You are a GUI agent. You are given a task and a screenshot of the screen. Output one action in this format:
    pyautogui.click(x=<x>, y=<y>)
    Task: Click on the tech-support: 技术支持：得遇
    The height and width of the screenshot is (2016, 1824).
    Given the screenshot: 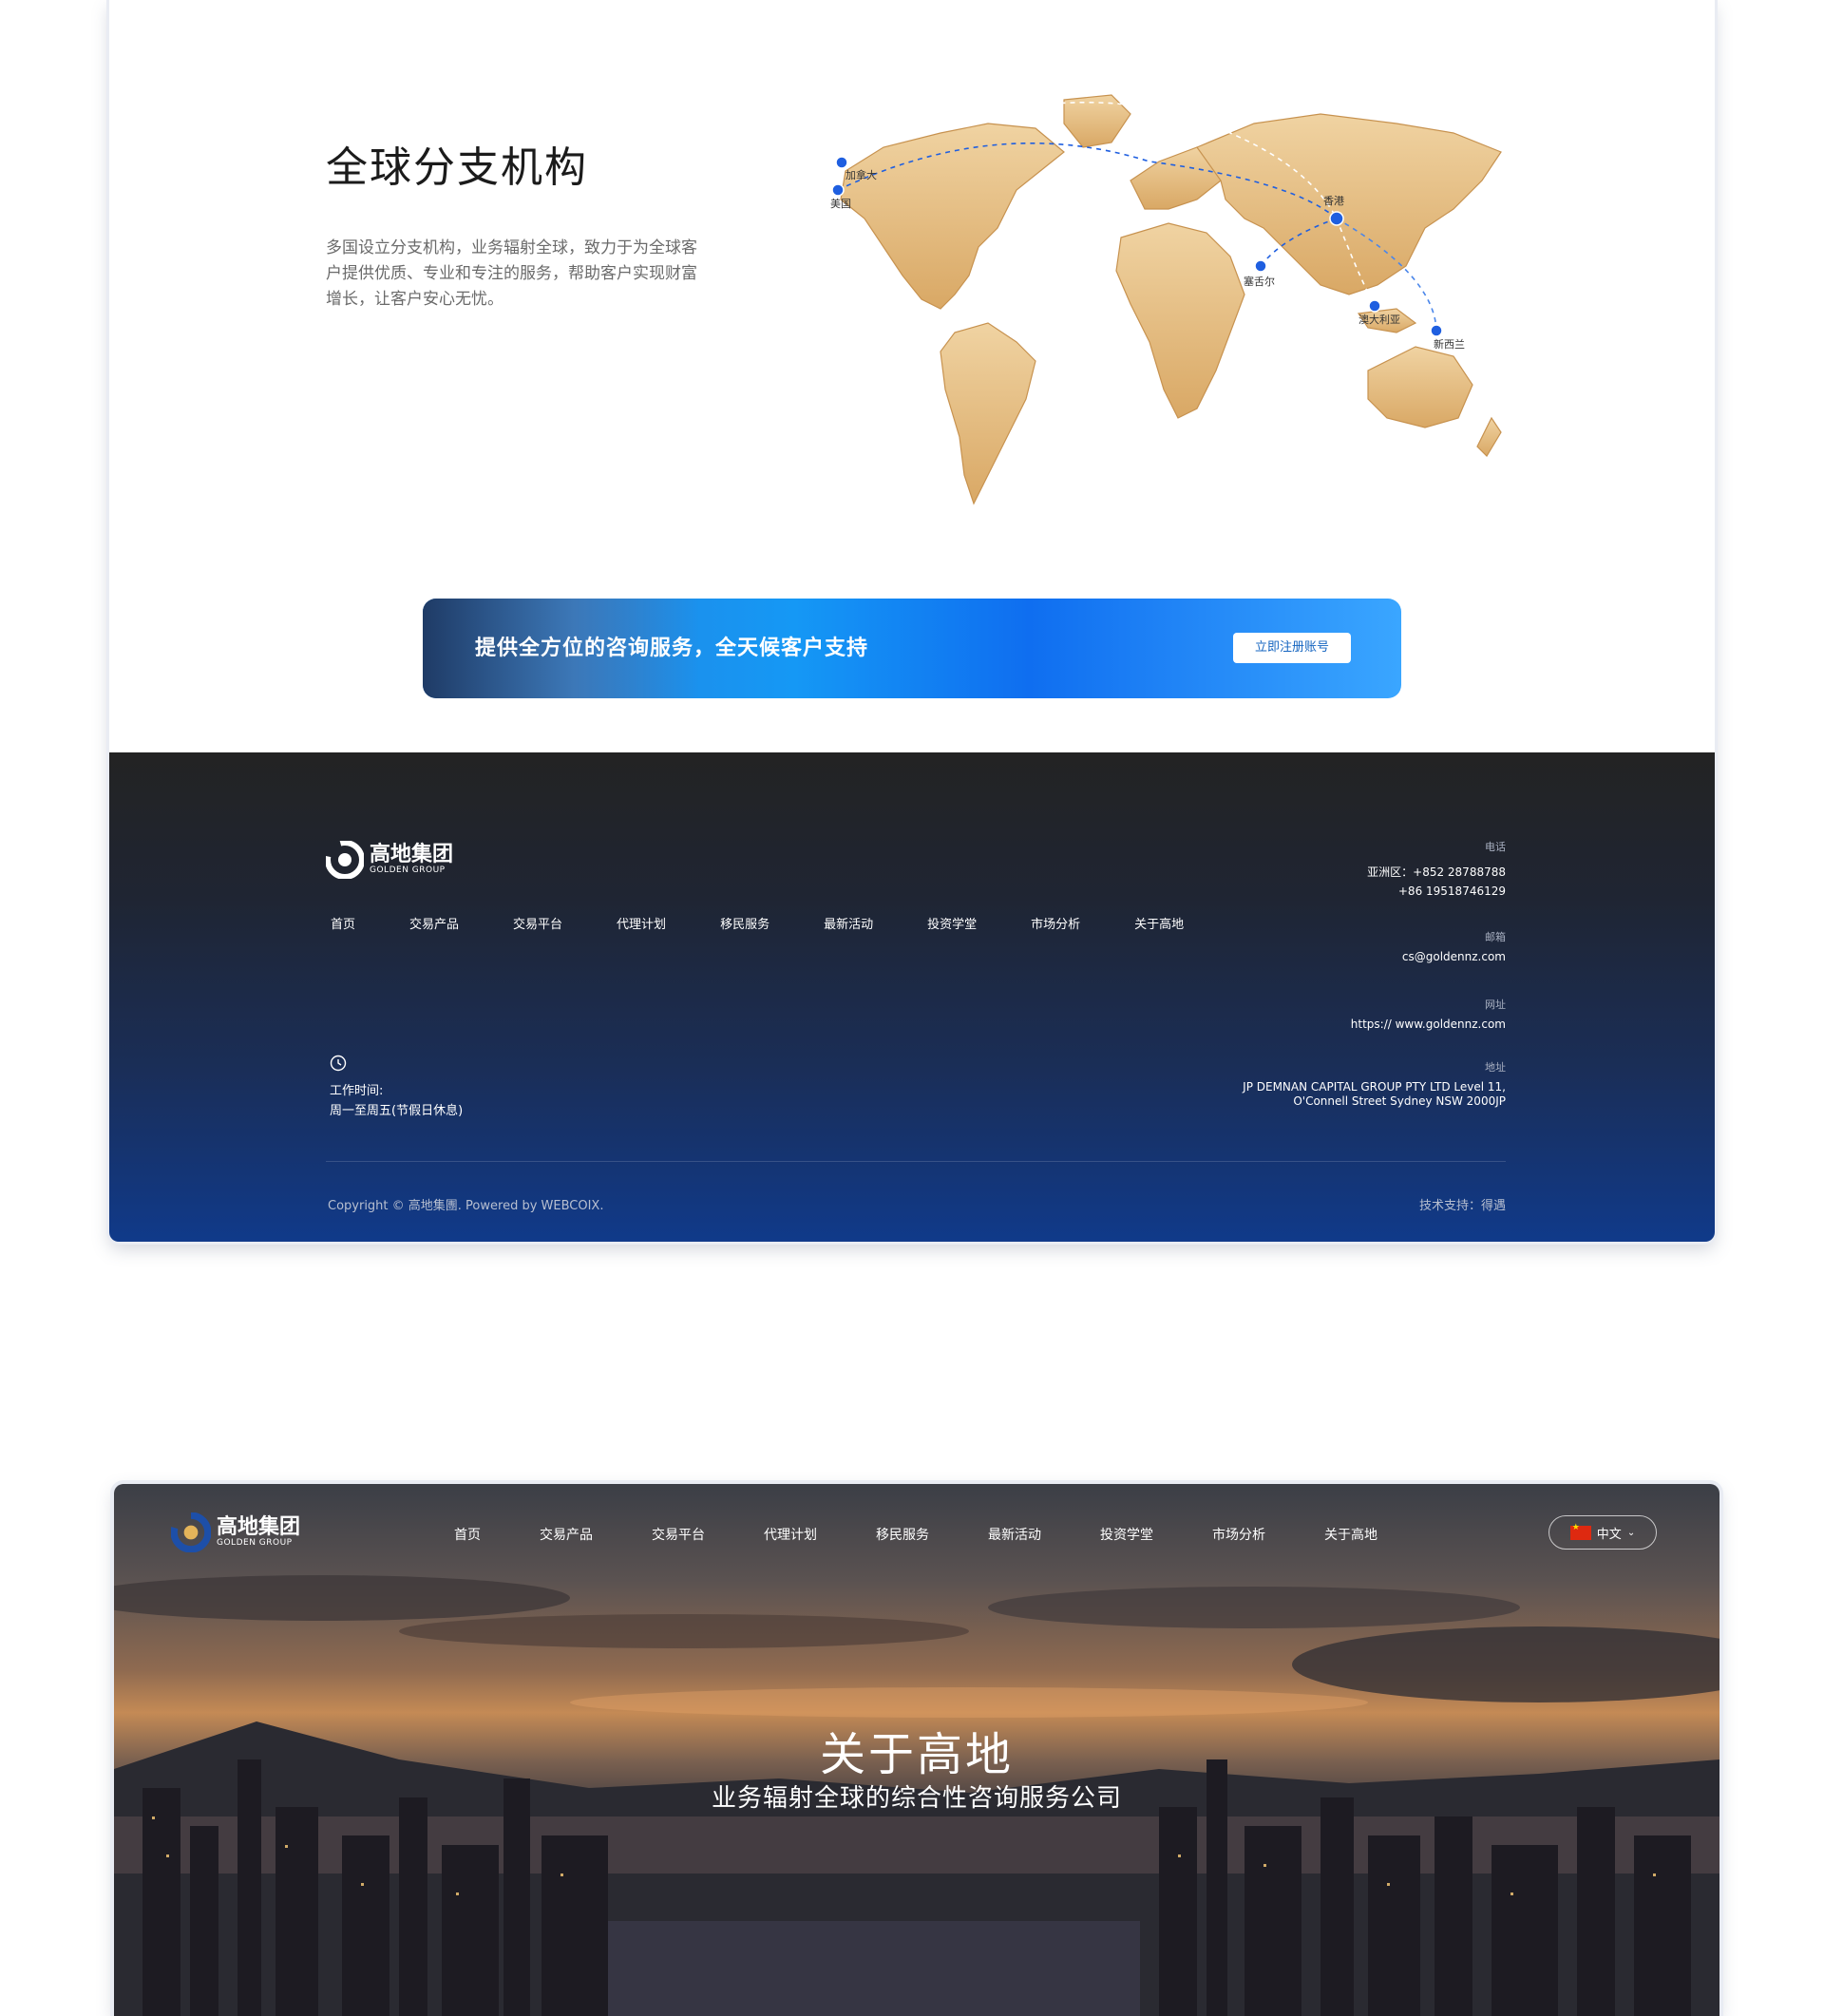 What is the action you would take?
    pyautogui.click(x=1462, y=1206)
    